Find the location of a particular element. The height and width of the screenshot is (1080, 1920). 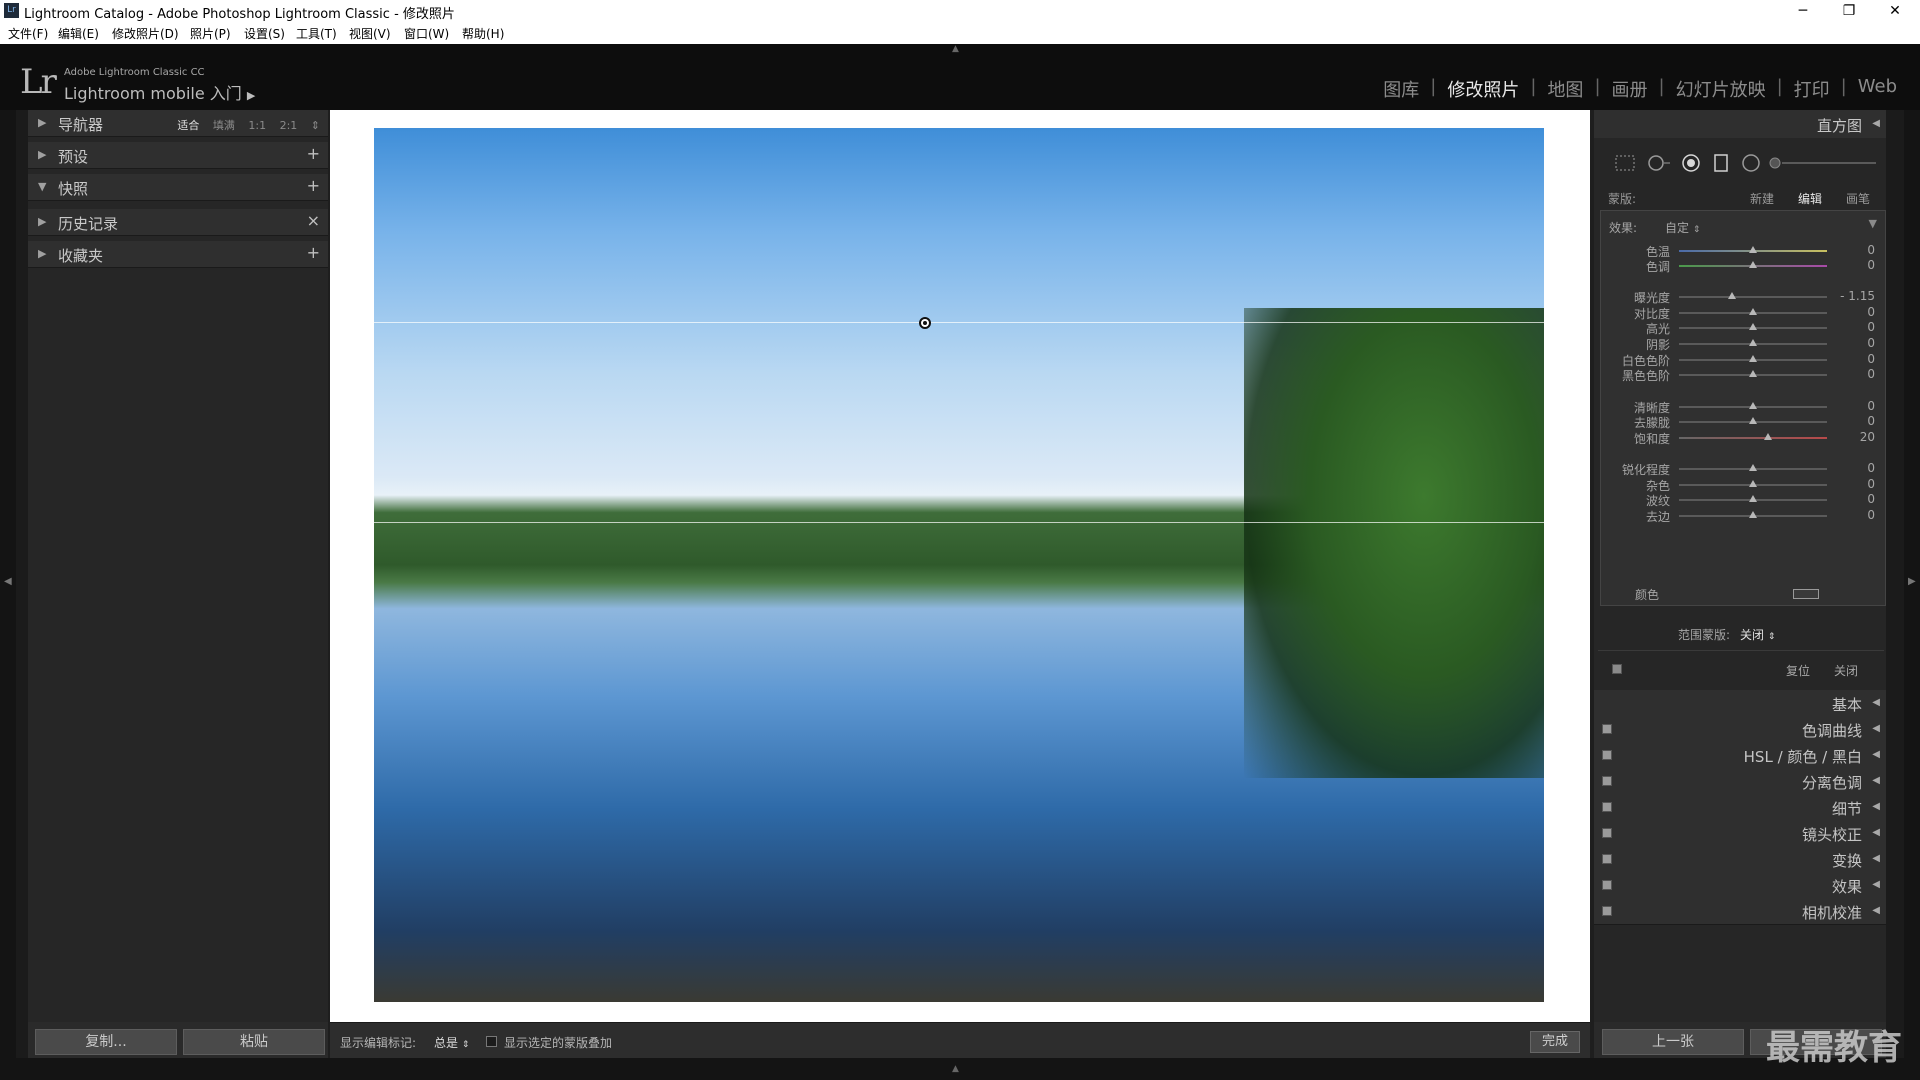

zoom-2-1: 2:1 is located at coordinates (289, 125).